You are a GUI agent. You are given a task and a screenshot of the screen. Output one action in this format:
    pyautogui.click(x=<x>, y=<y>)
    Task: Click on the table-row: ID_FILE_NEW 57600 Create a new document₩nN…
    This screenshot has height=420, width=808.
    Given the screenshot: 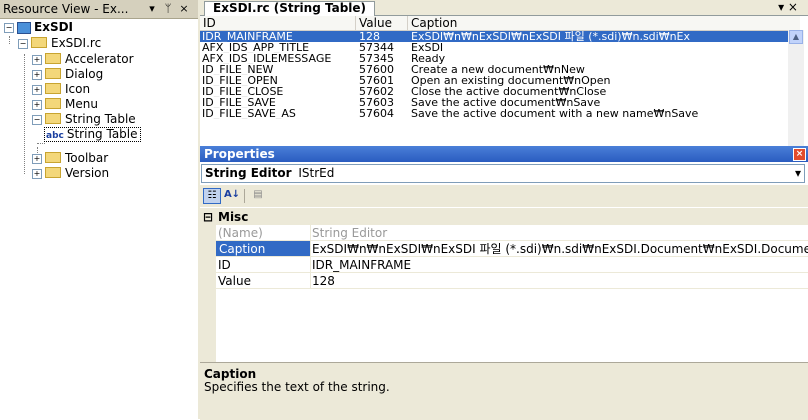 What is the action you would take?
    pyautogui.click(x=494, y=69)
    